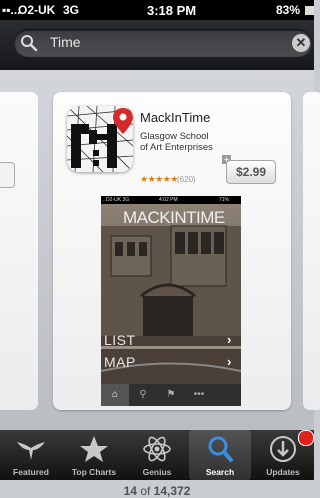  Describe the element at coordinates (31, 449) in the screenshot. I see `featured-icon` at that location.